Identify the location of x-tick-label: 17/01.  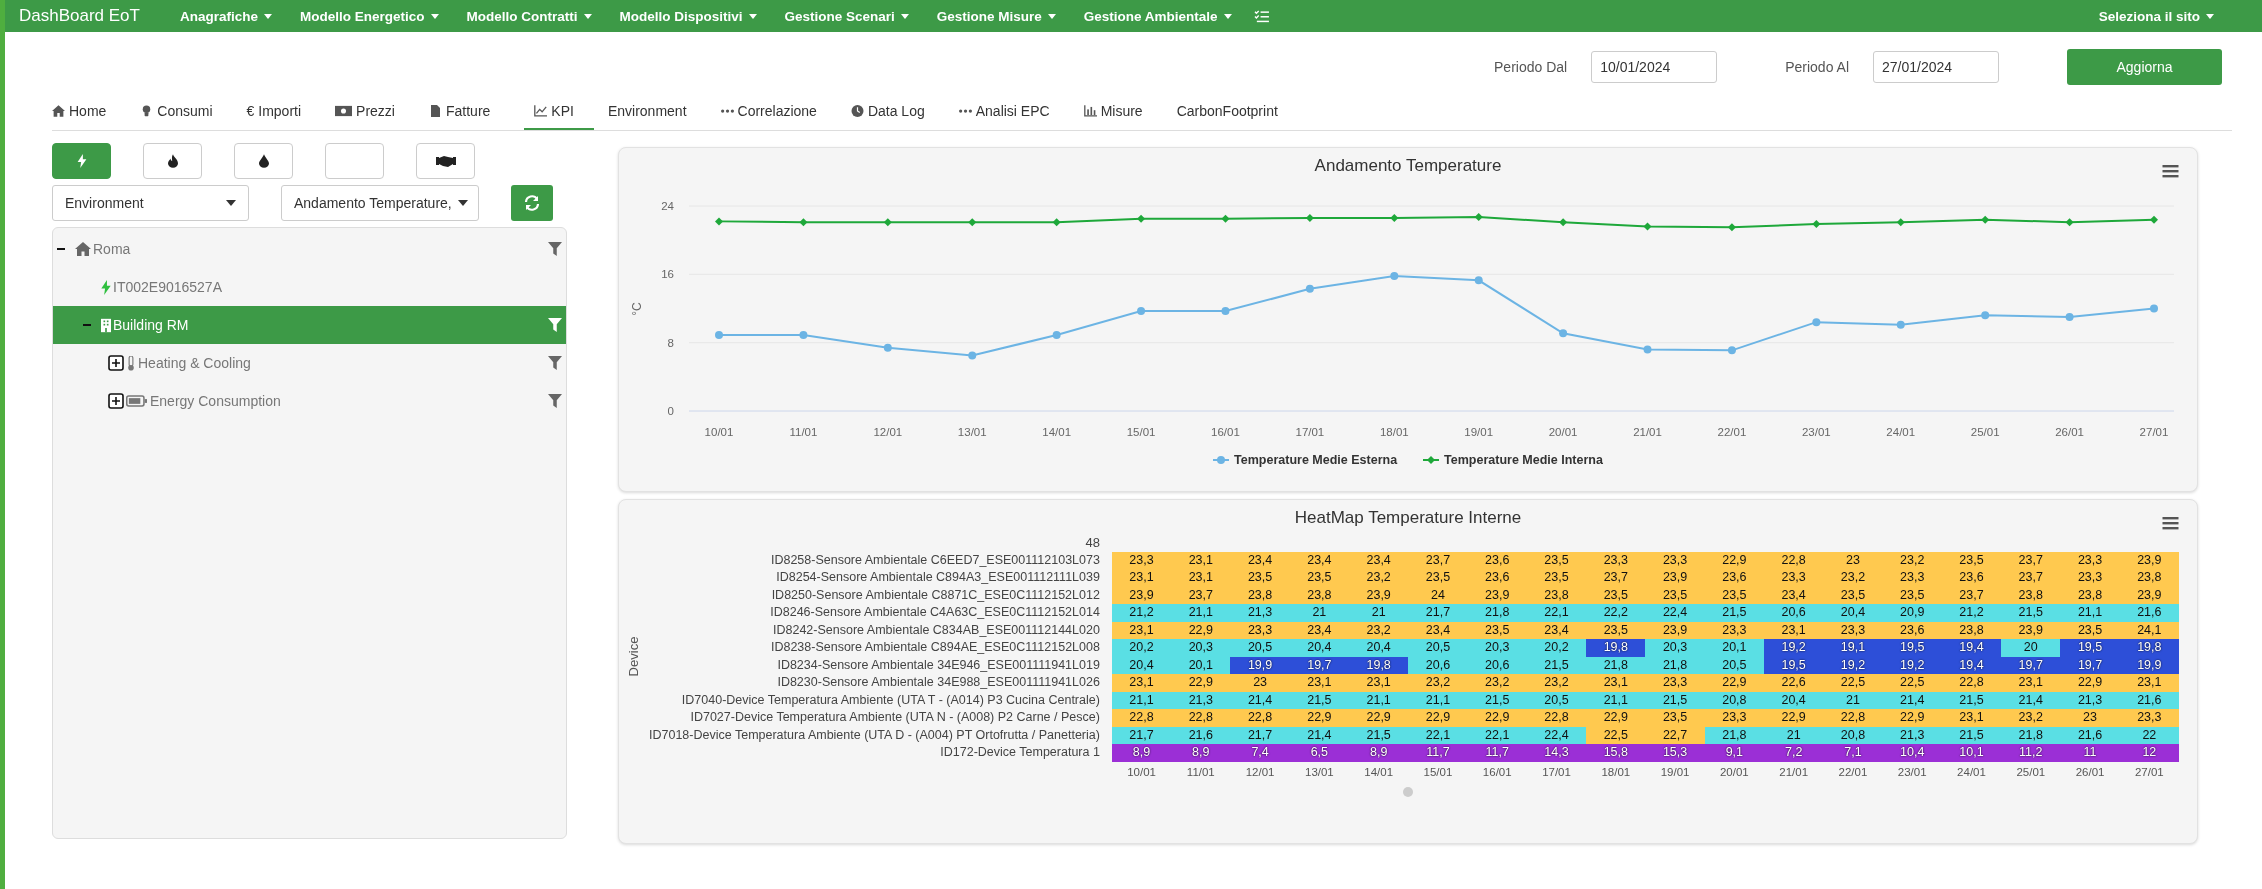
(1310, 432).